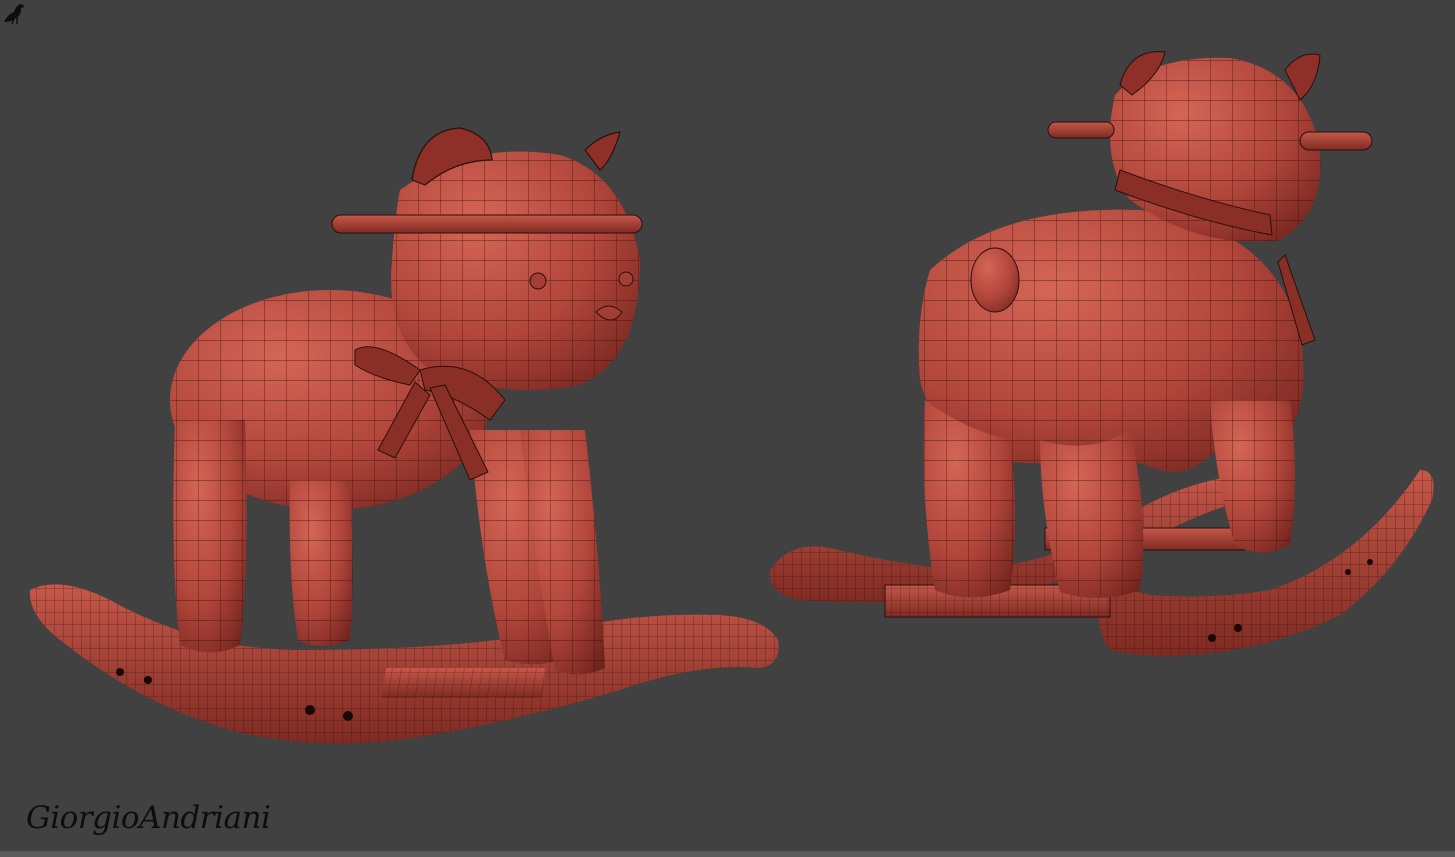 Image resolution: width=1455 pixels, height=857 pixels. What do you see at coordinates (148, 818) in the screenshot?
I see `artist-signature: GiorgioAndriani` at bounding box center [148, 818].